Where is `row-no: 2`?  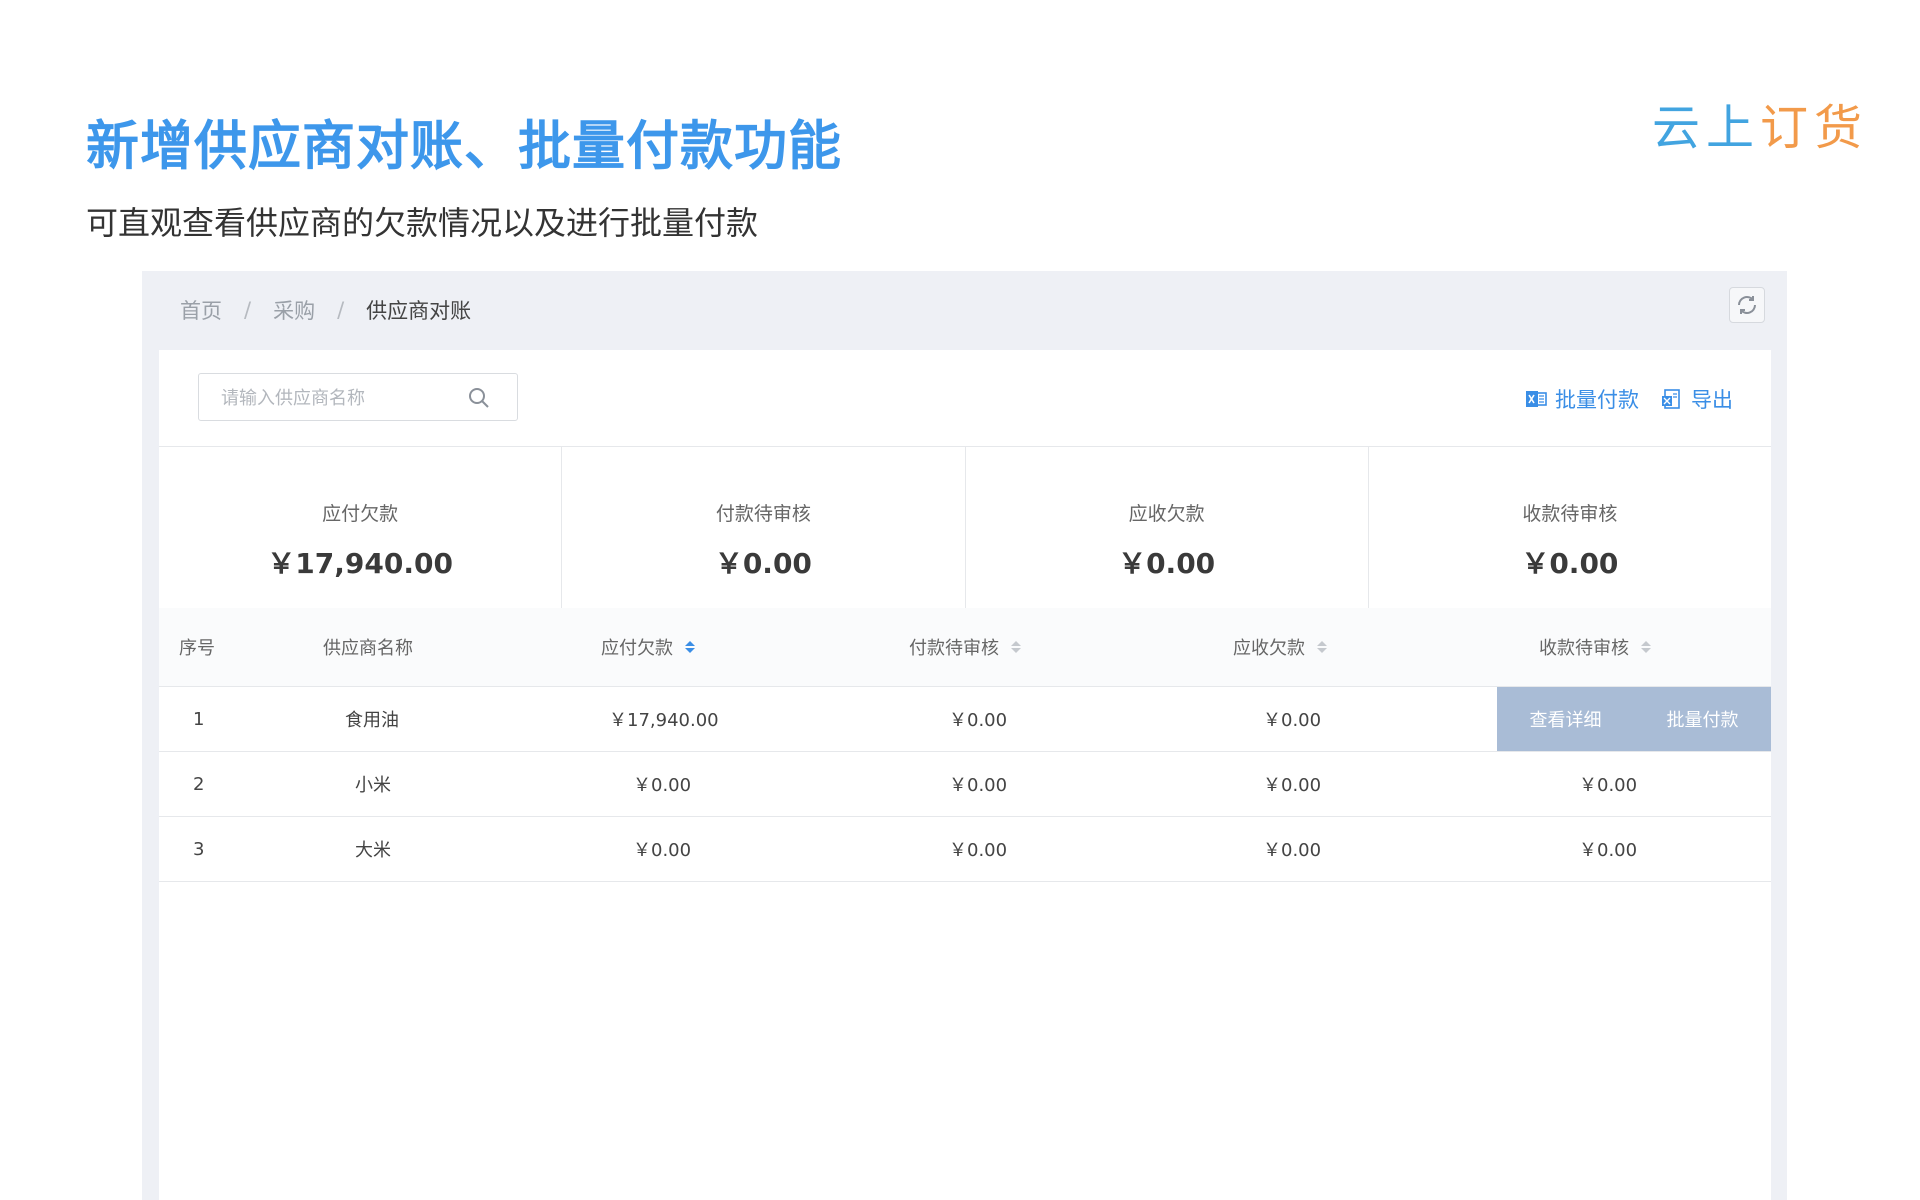
row-no: 2 is located at coordinates (199, 784).